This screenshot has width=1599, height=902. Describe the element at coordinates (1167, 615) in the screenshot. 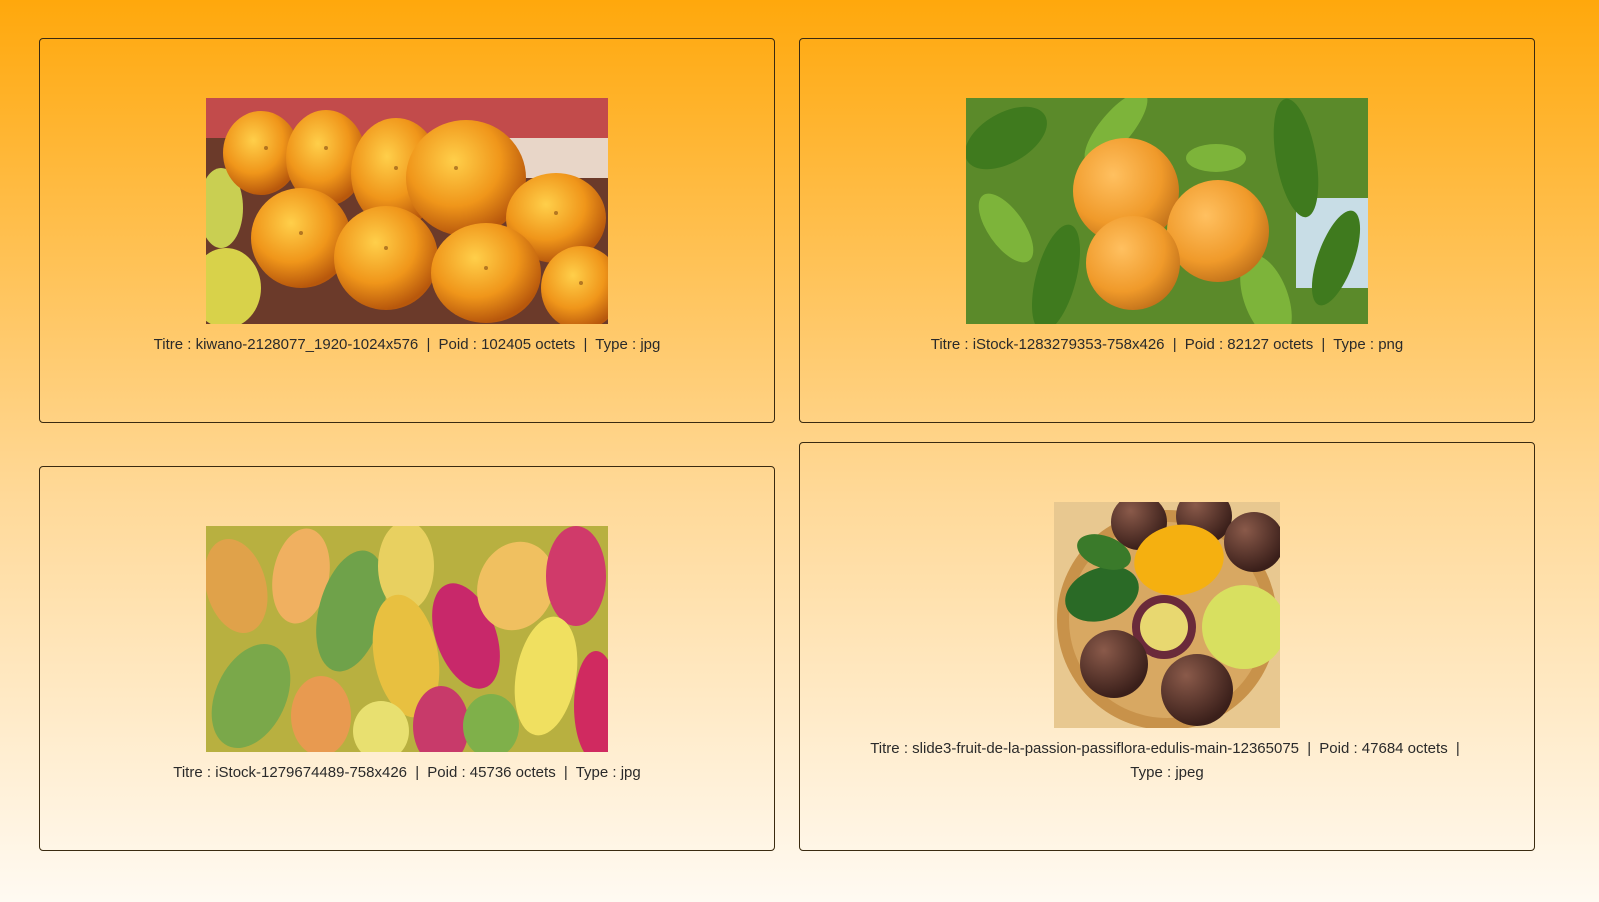

I see `passion-fruit-image` at that location.